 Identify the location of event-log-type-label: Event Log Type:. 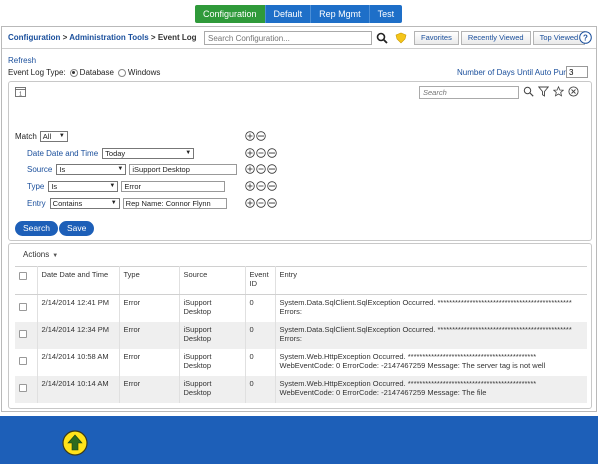
(37, 72).